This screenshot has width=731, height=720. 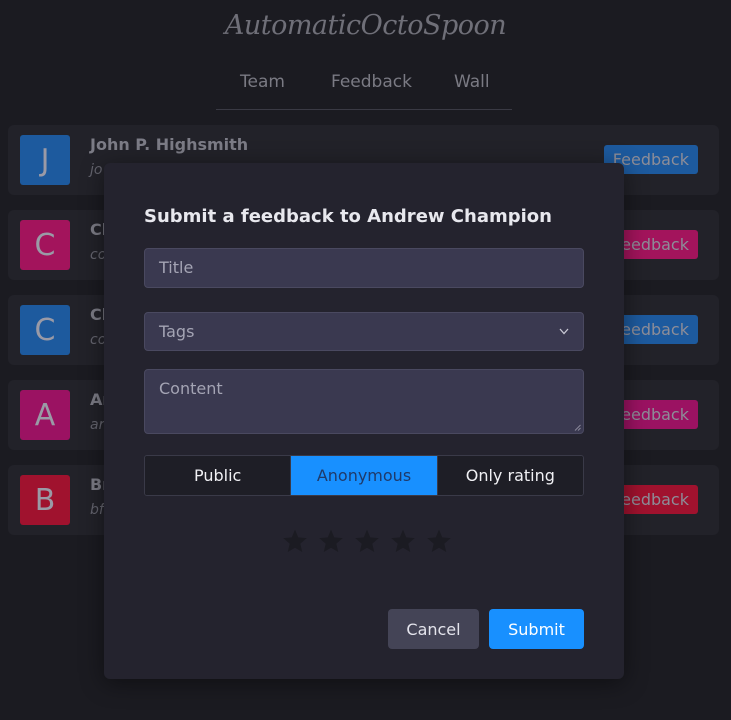 I want to click on tags-placeholder: Tags, so click(x=177, y=331).